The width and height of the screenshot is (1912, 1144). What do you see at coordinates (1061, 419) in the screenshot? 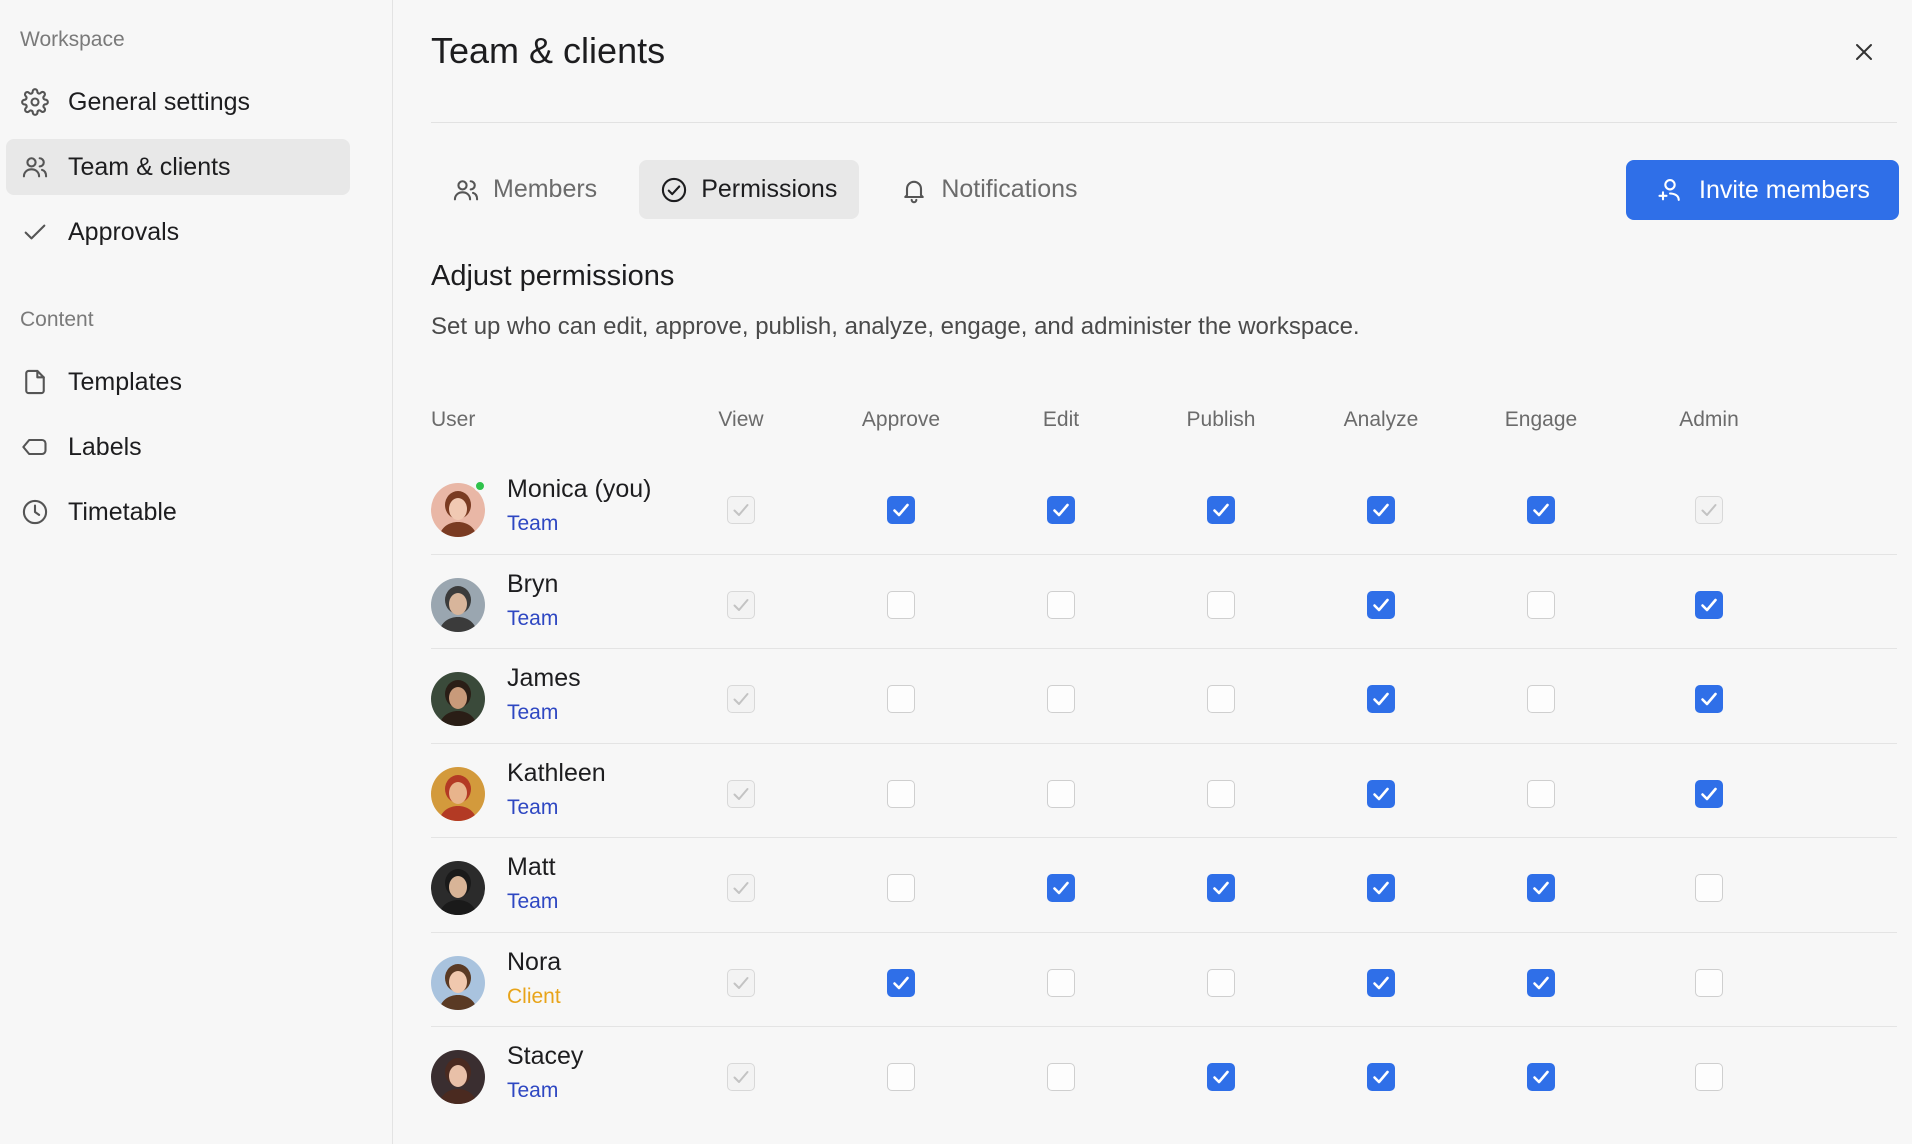
I see `column-header-edit: Edit` at bounding box center [1061, 419].